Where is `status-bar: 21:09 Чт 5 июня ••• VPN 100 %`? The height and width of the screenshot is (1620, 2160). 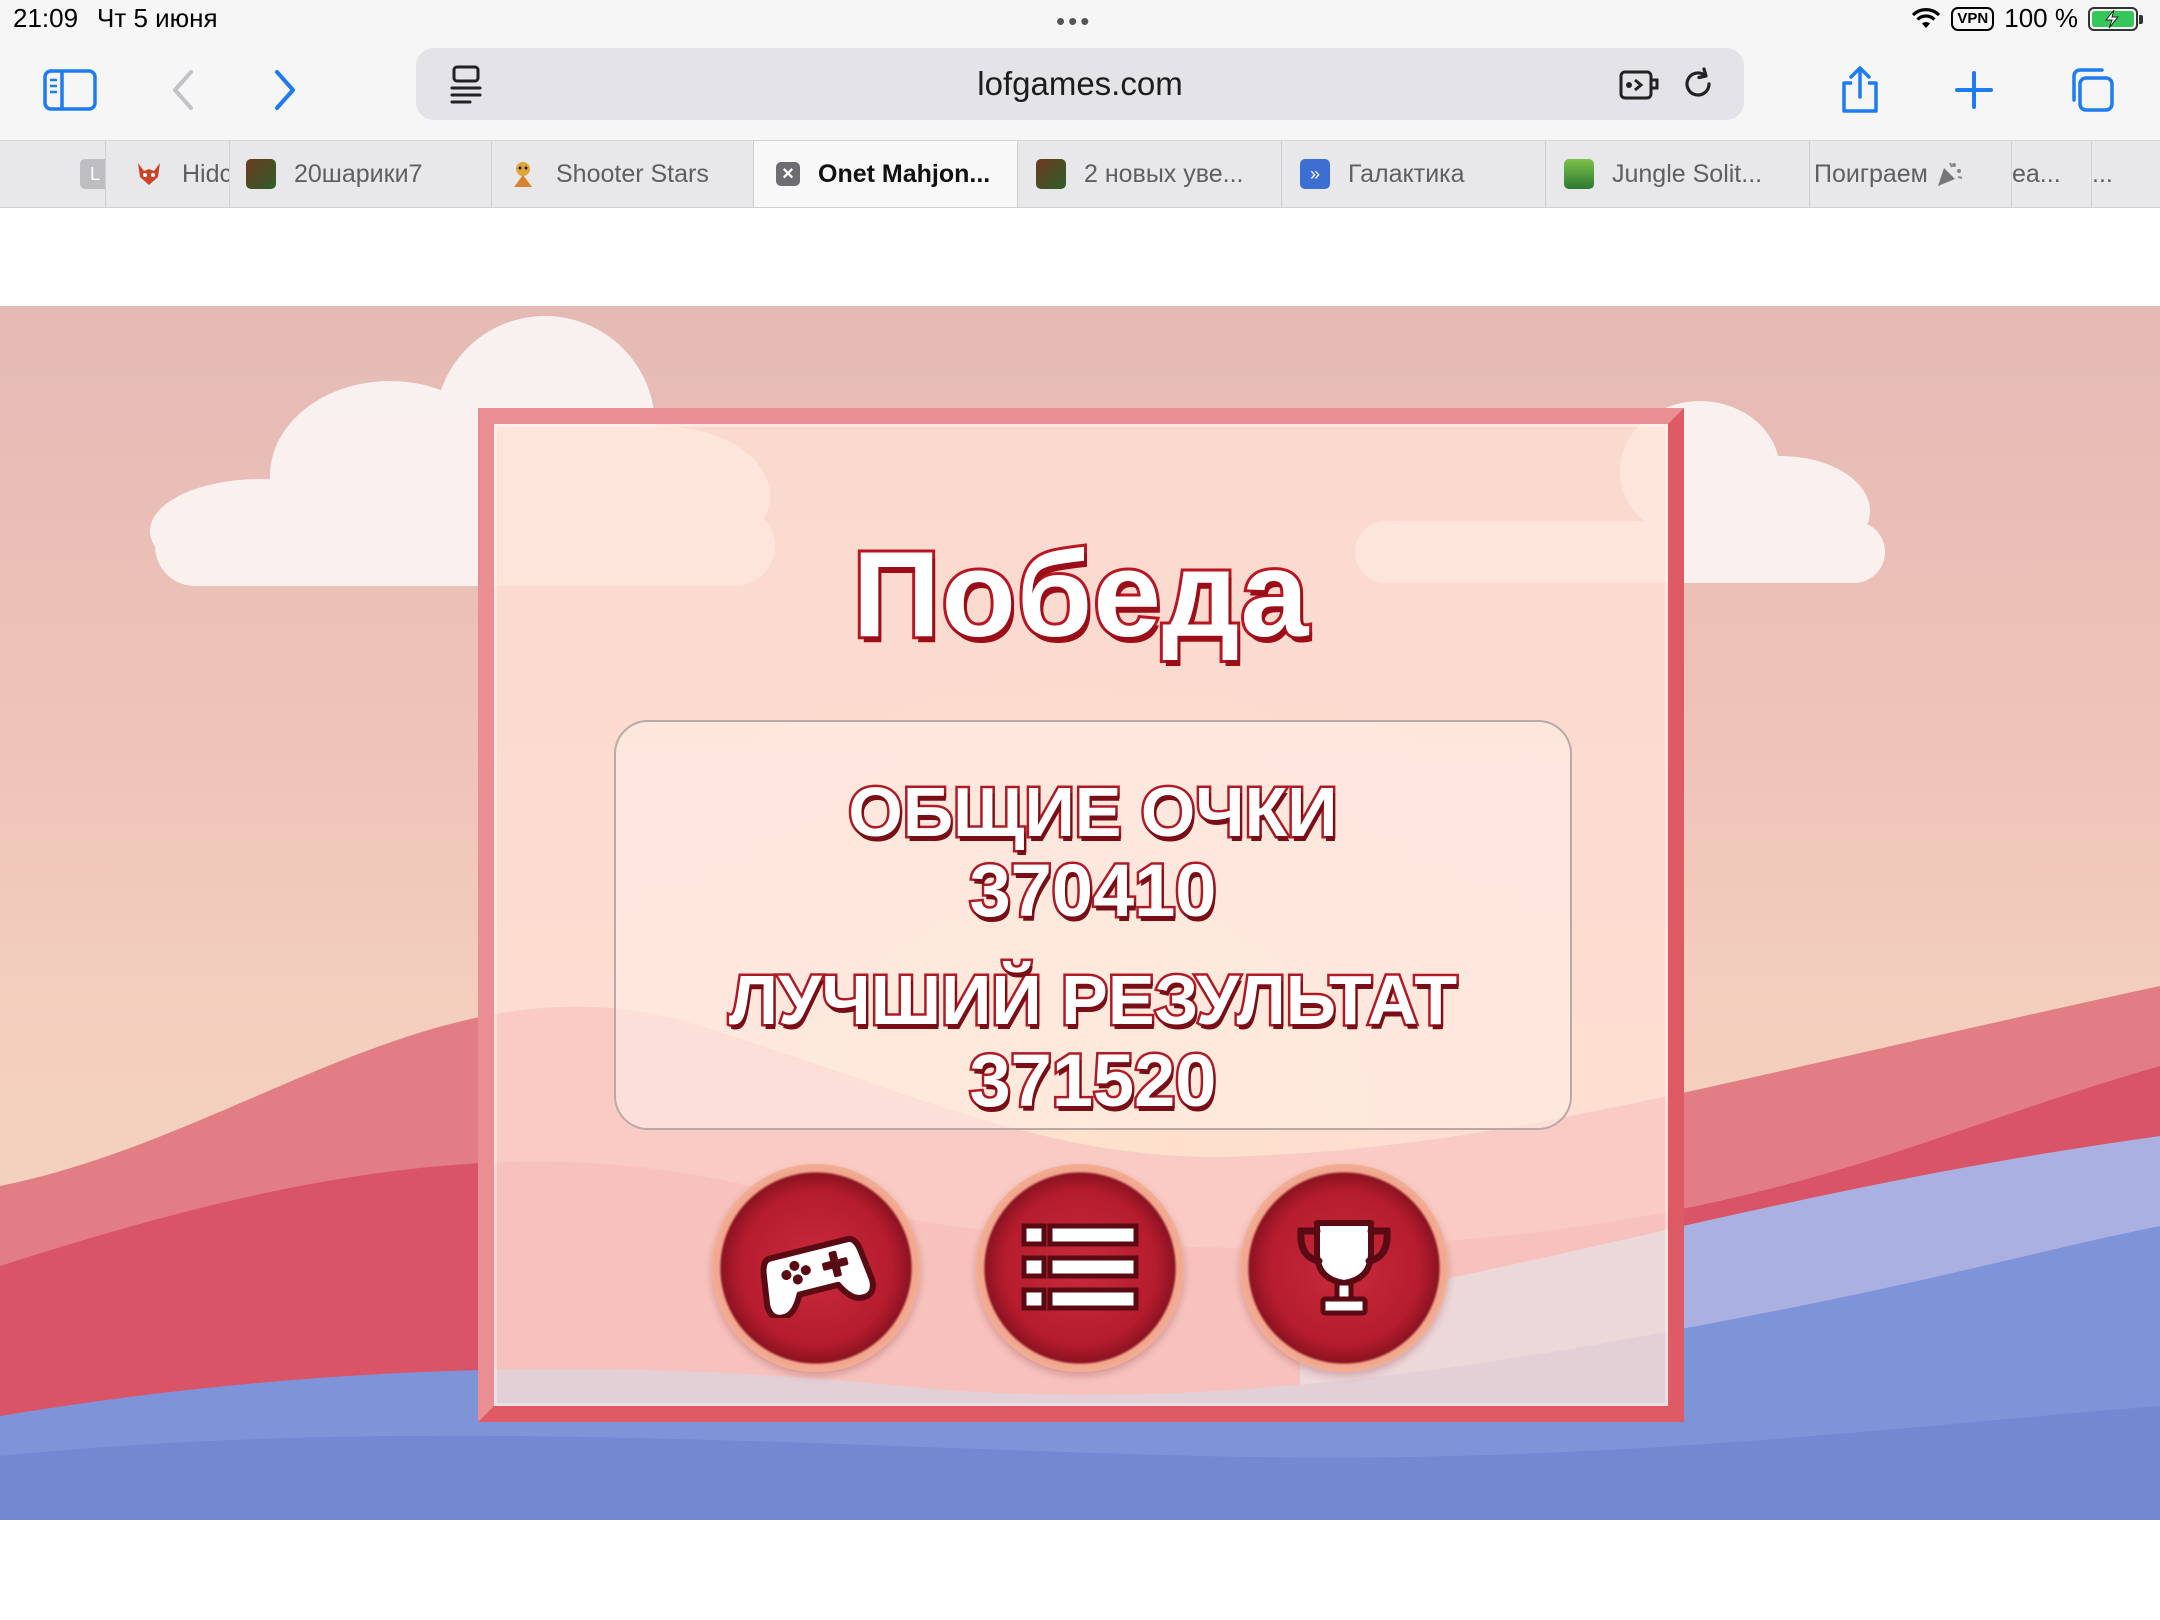 status-bar: 21:09 Чт 5 июня ••• VPN 100 % is located at coordinates (1080, 22).